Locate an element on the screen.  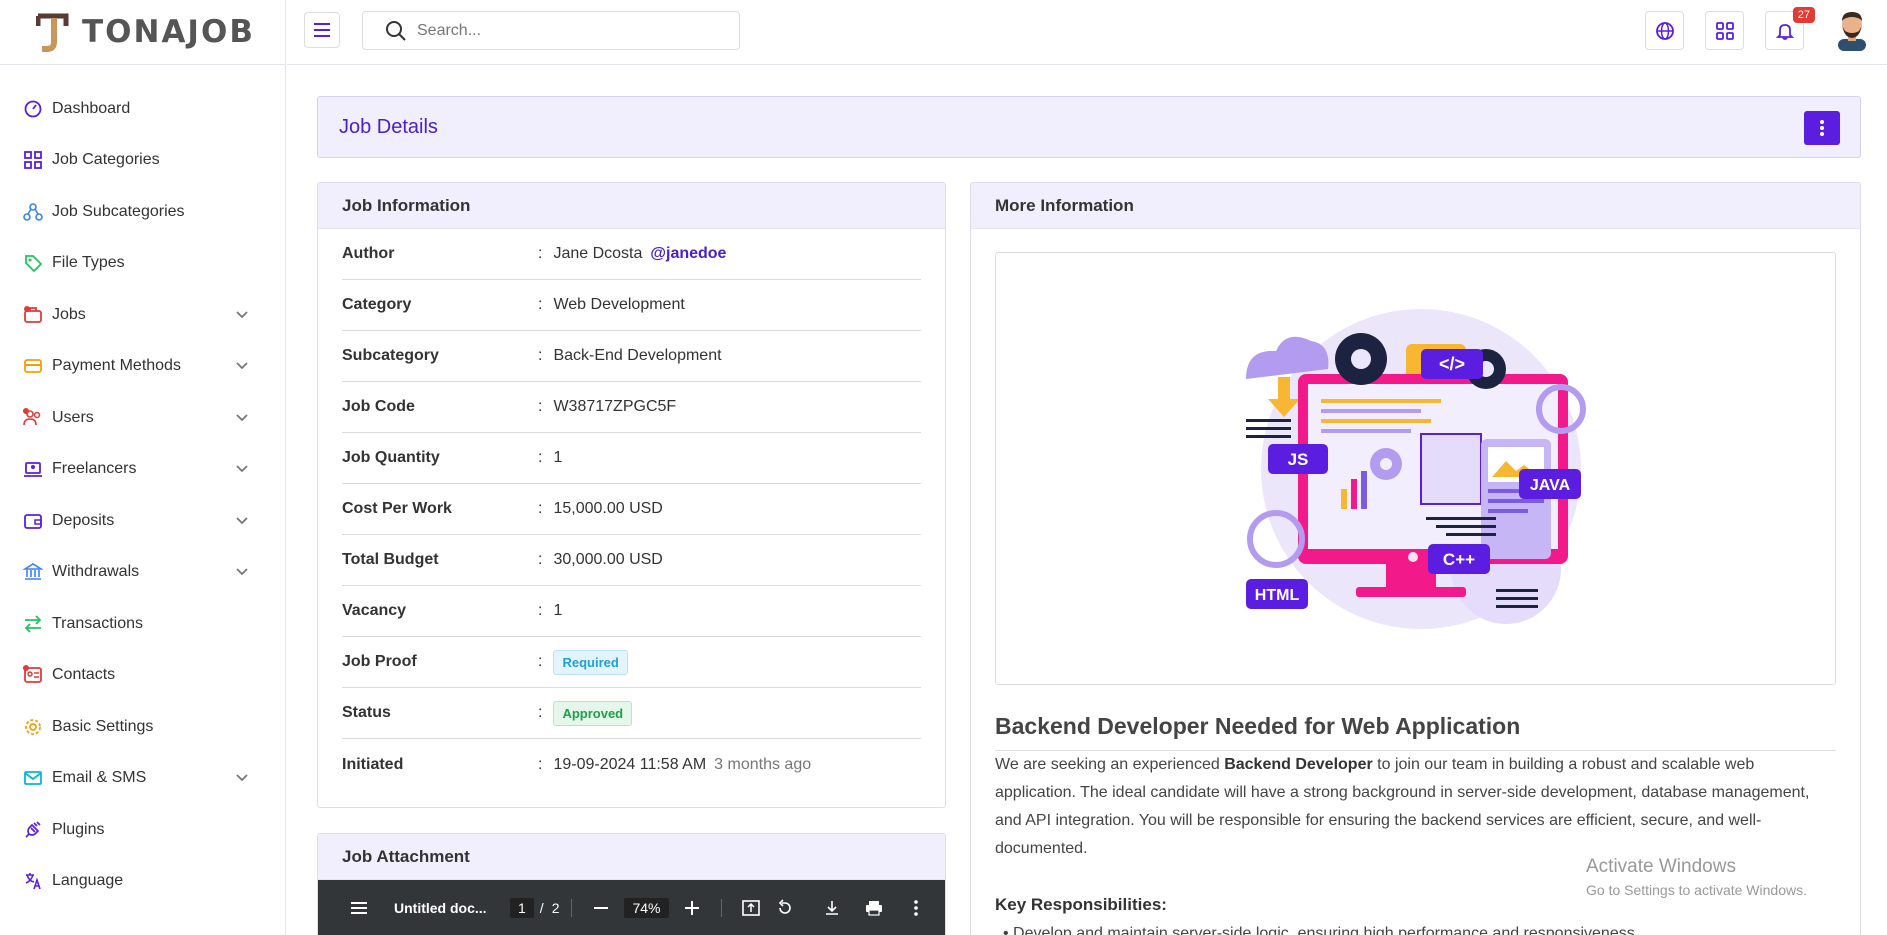
sidebar-item-label: Payment Methods is located at coordinates (116, 366).